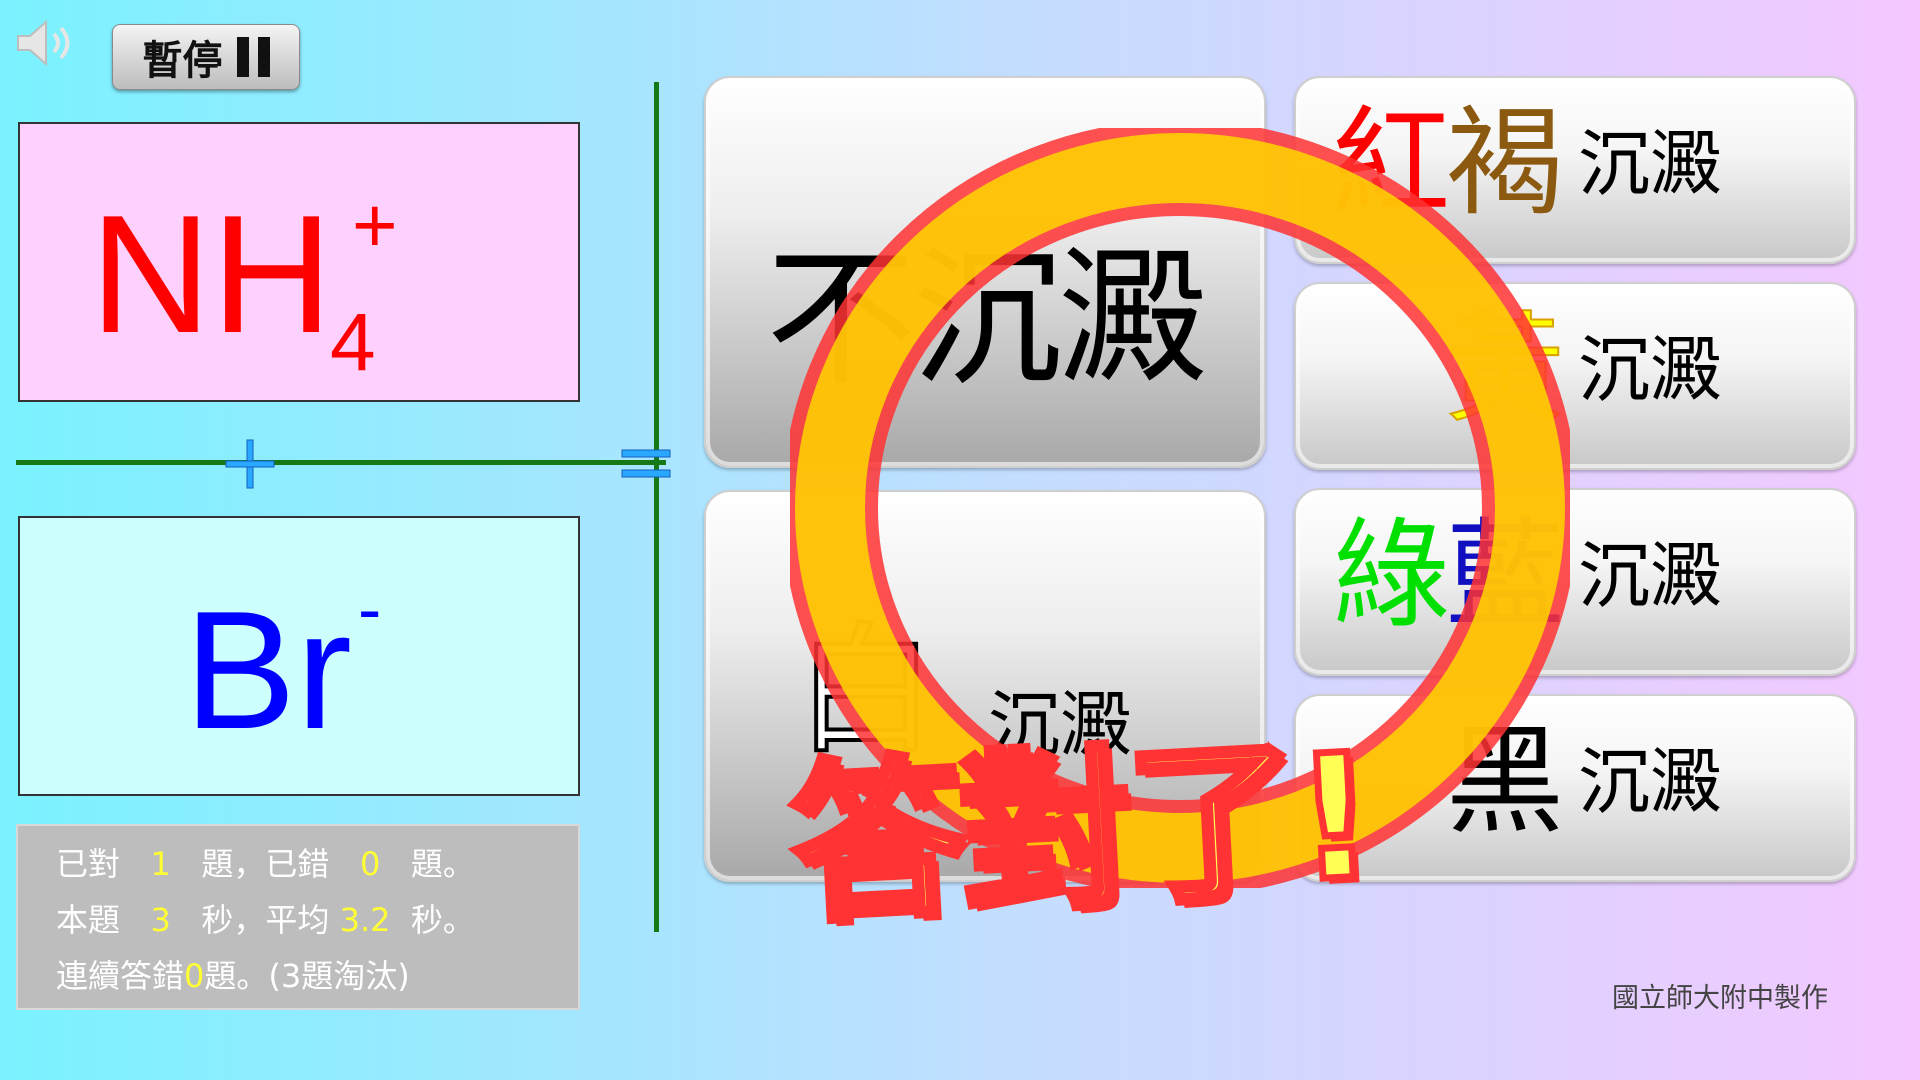  I want to click on anion-box: Br -, so click(299, 656).